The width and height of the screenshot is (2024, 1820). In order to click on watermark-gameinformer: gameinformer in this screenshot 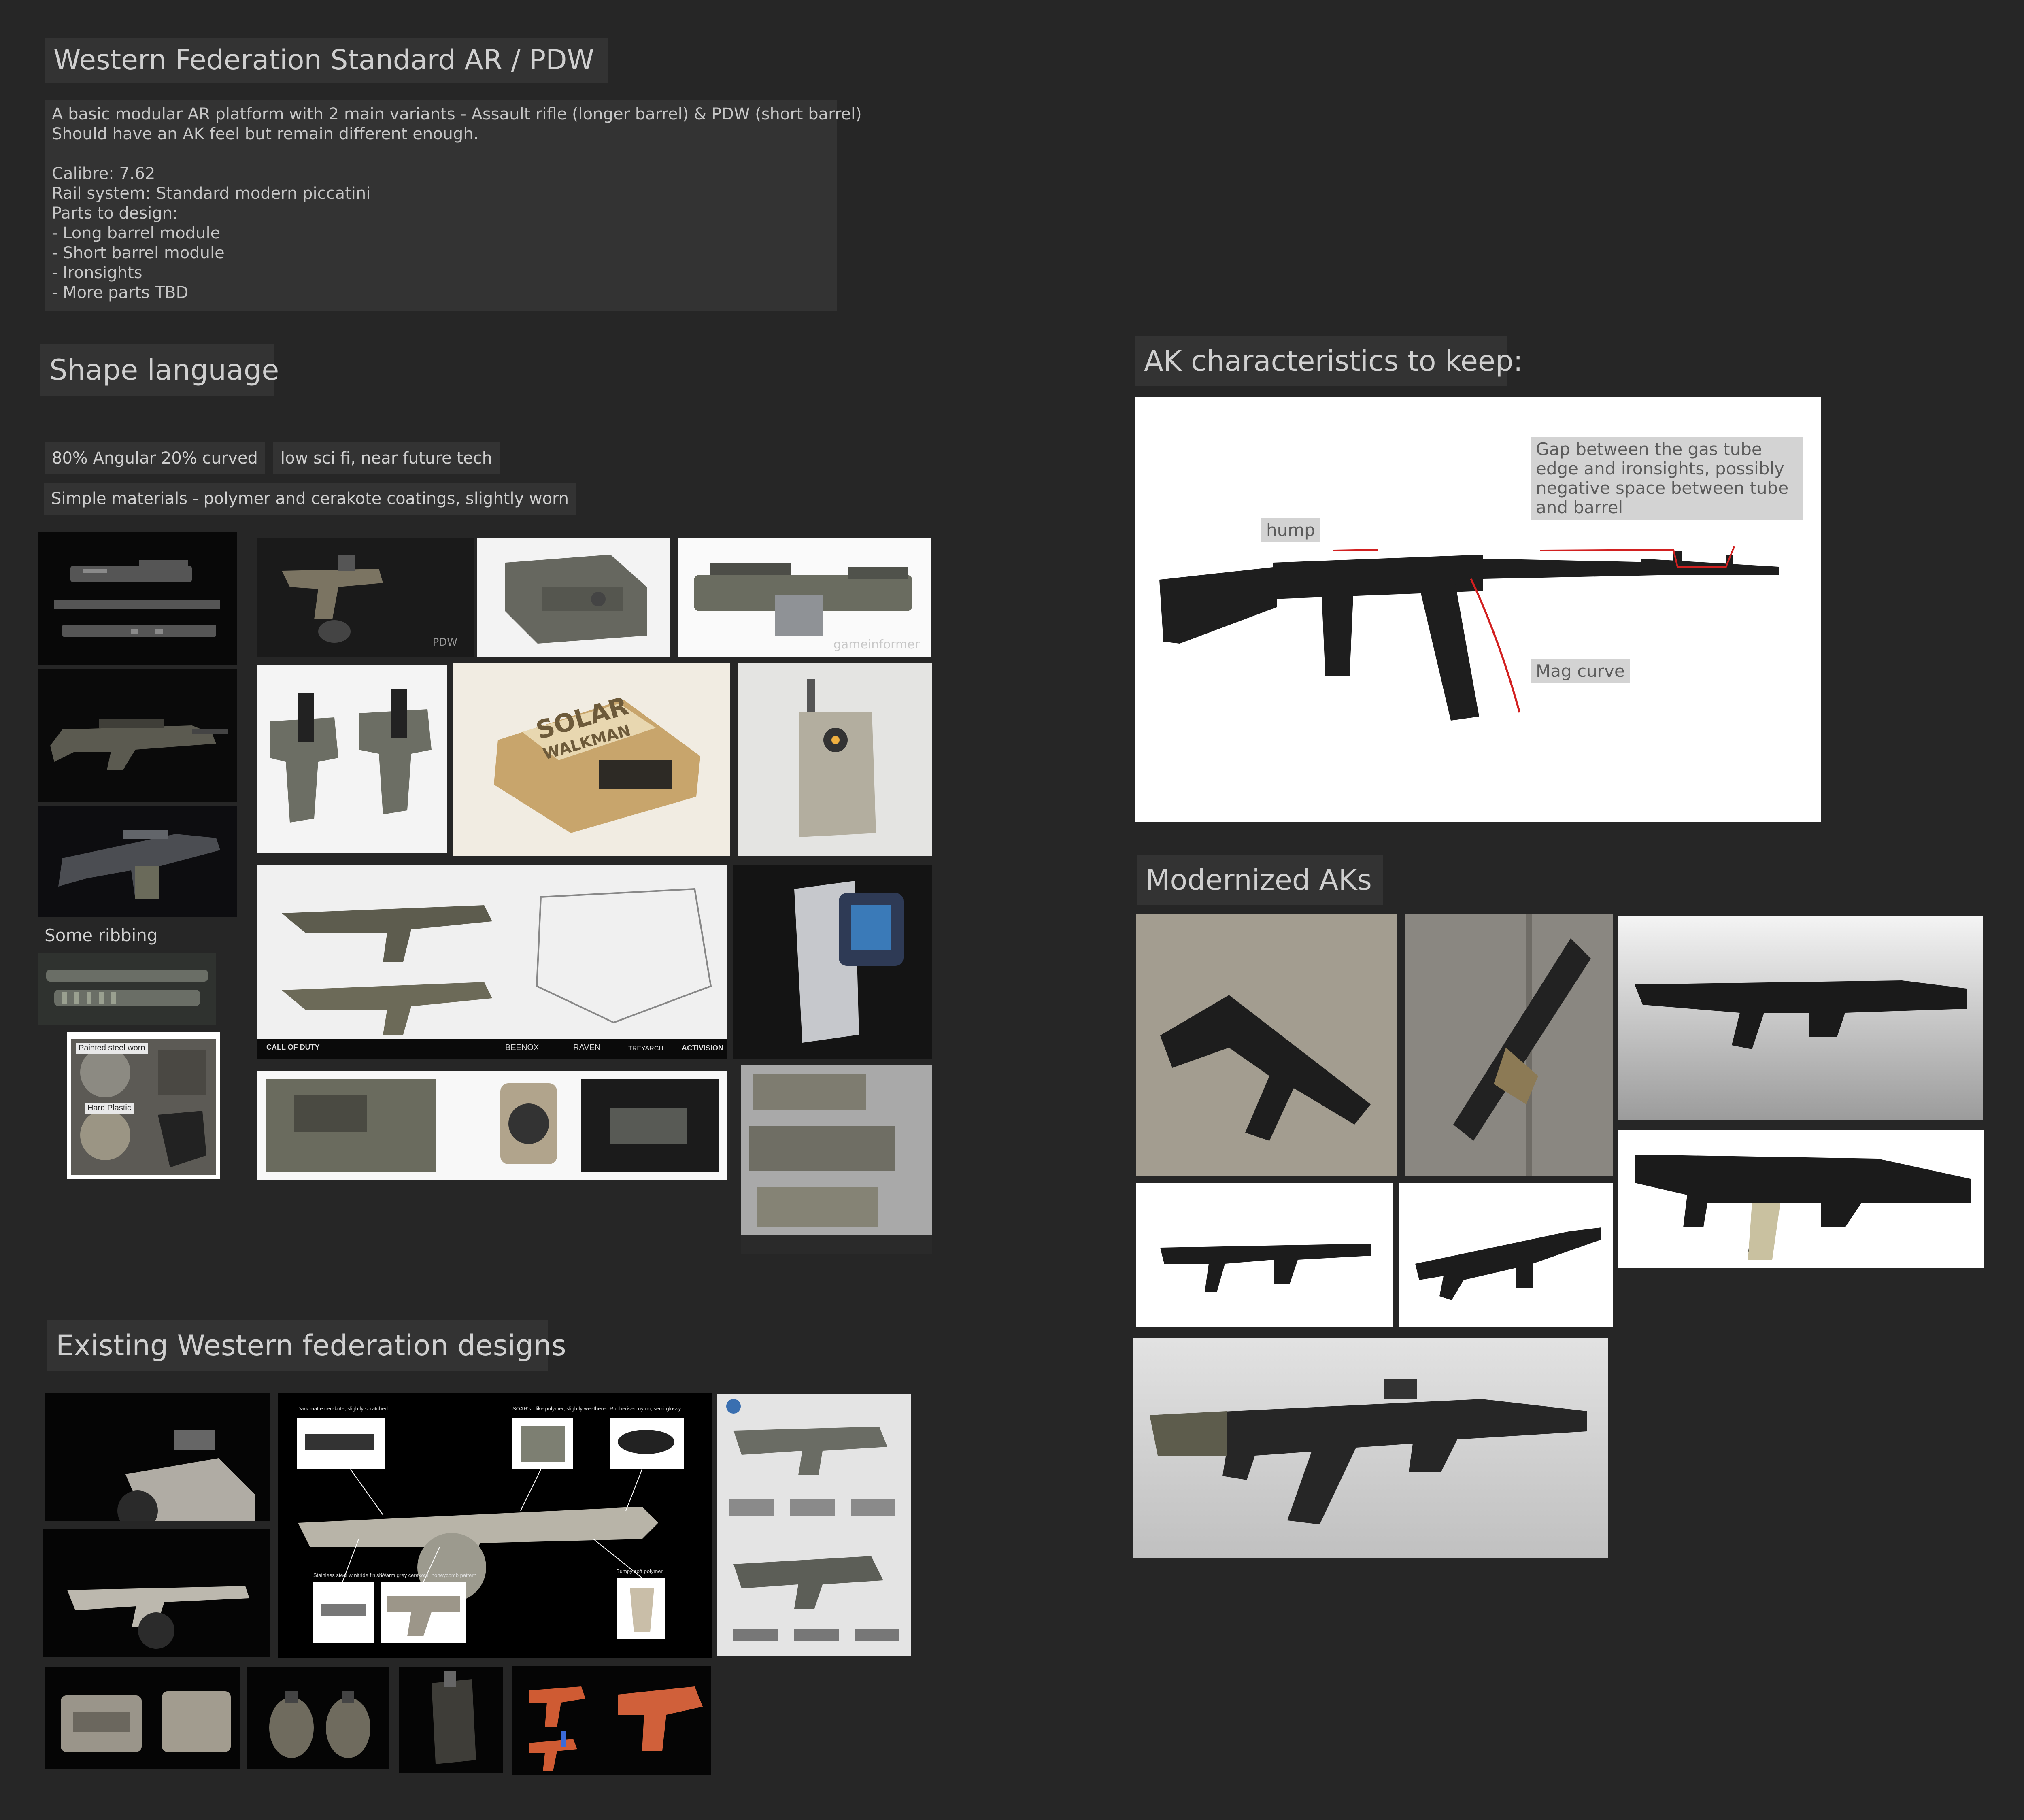, I will do `click(876, 645)`.